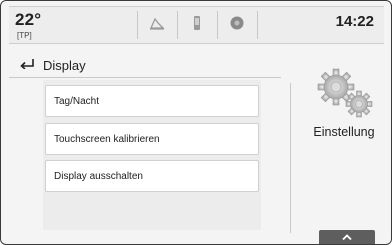 The height and width of the screenshot is (245, 392). I want to click on gears-icon, so click(345, 96).